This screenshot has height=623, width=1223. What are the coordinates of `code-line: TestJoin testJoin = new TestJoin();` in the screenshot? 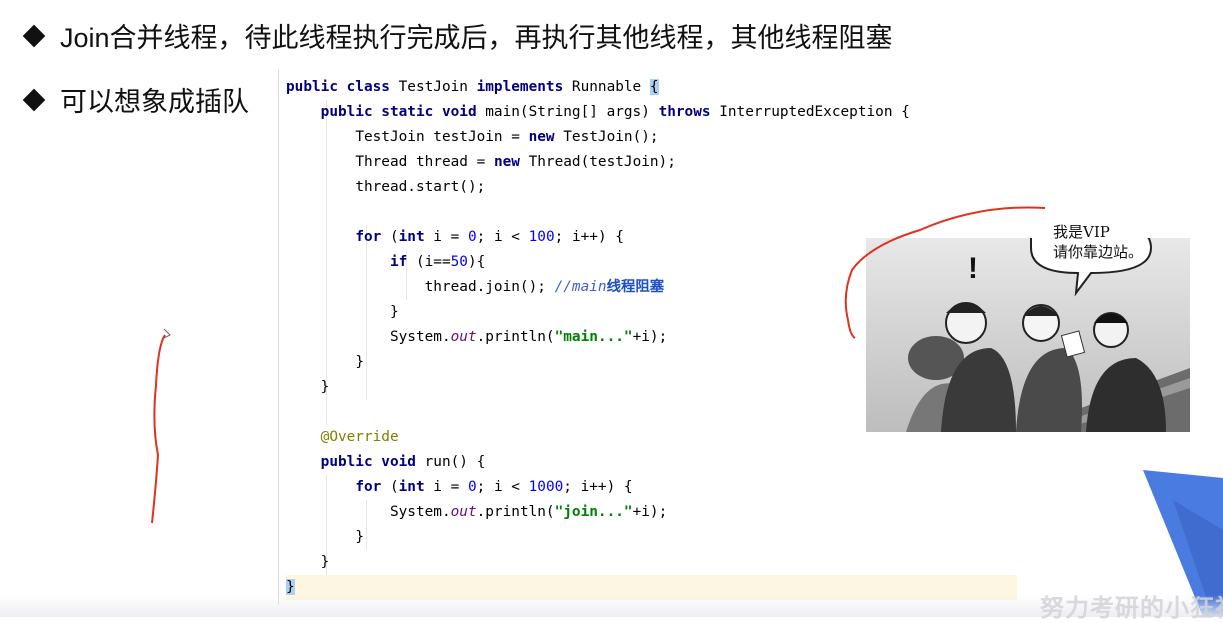 It's located at (507, 137).